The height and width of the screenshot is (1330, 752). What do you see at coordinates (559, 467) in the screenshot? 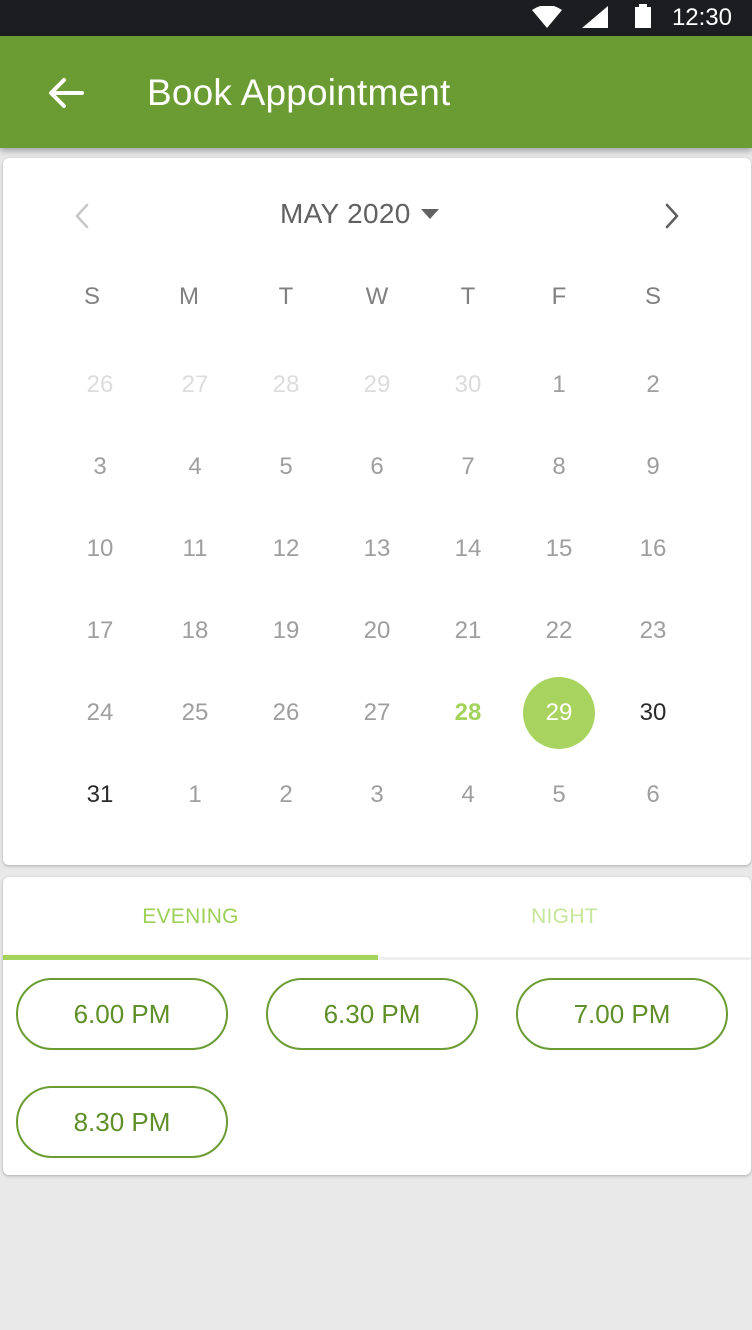
I see `calendar-day: 8` at bounding box center [559, 467].